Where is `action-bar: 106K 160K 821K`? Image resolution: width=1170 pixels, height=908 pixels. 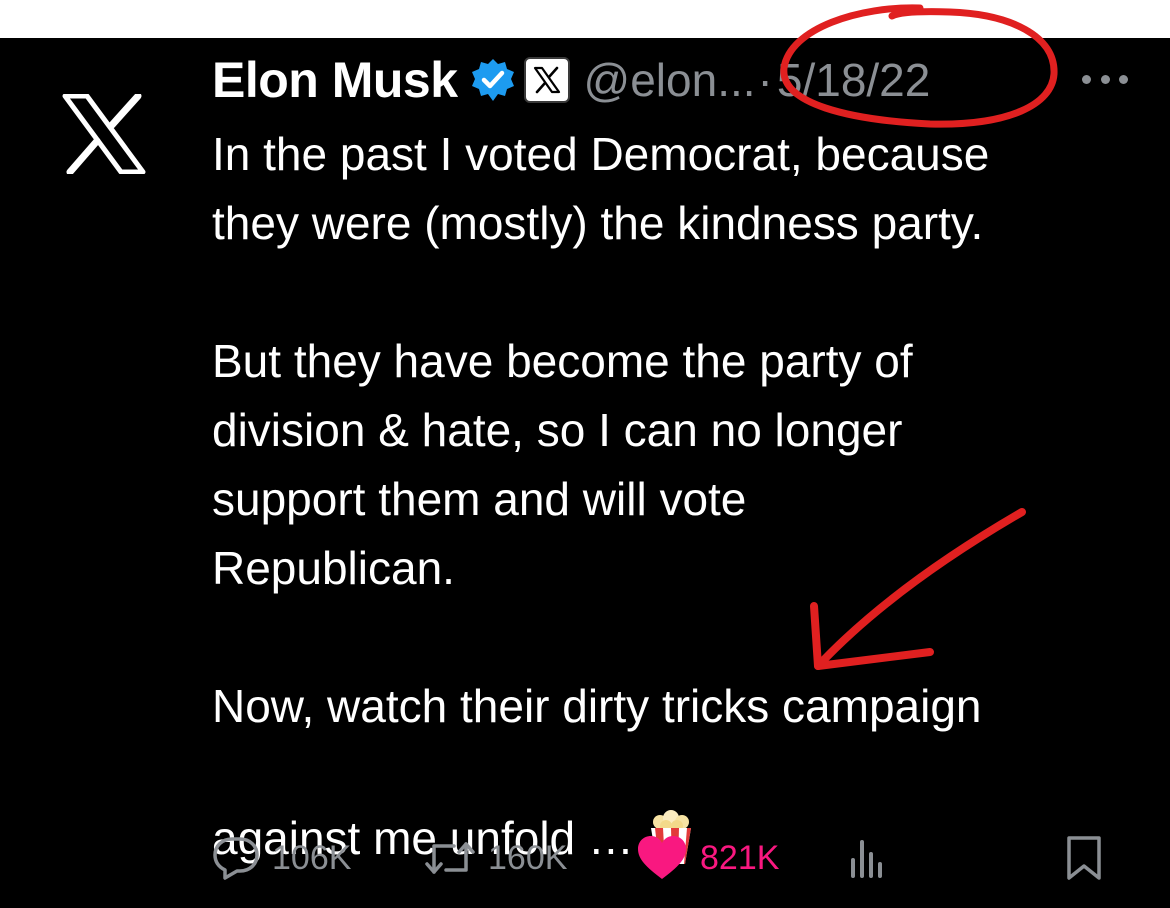 action-bar: 106K 160K 821K is located at coordinates (672, 858).